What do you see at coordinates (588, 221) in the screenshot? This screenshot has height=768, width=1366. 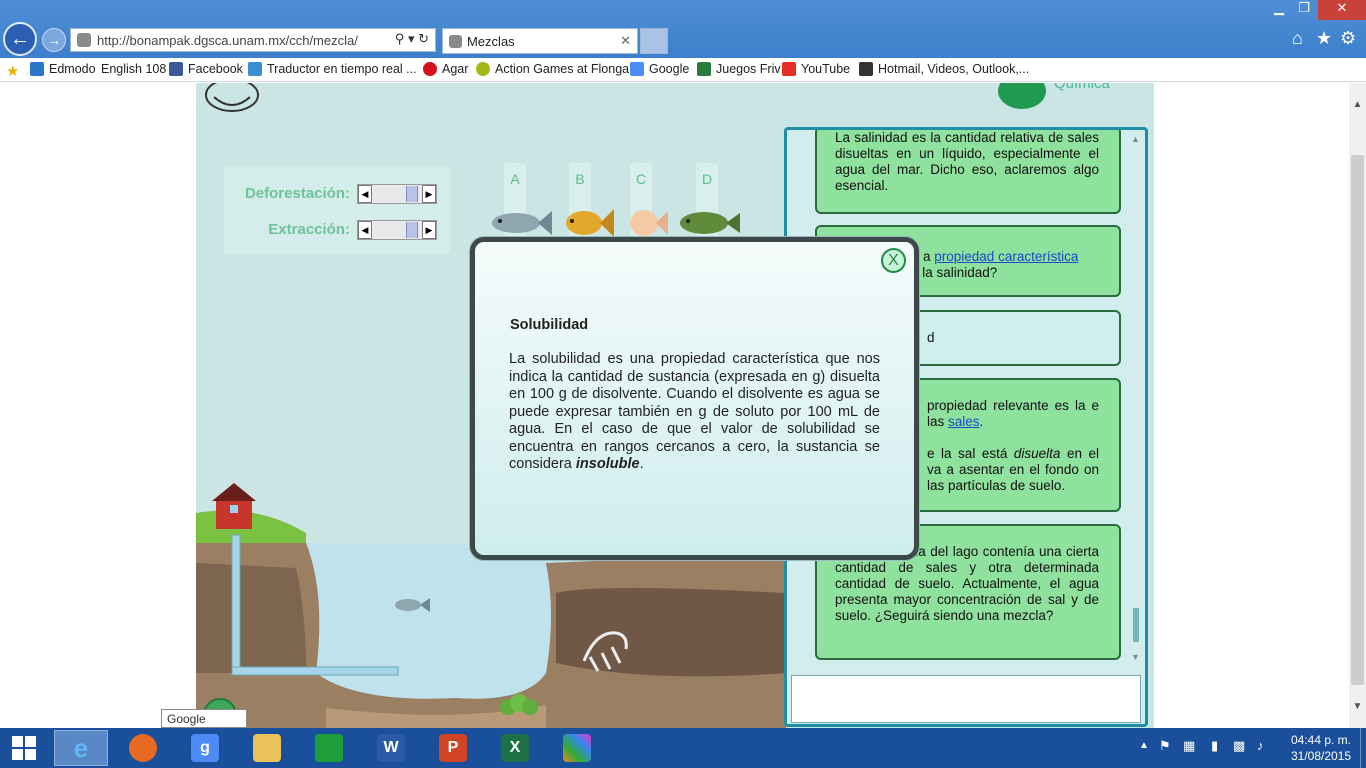 I see `fish-b-icon` at bounding box center [588, 221].